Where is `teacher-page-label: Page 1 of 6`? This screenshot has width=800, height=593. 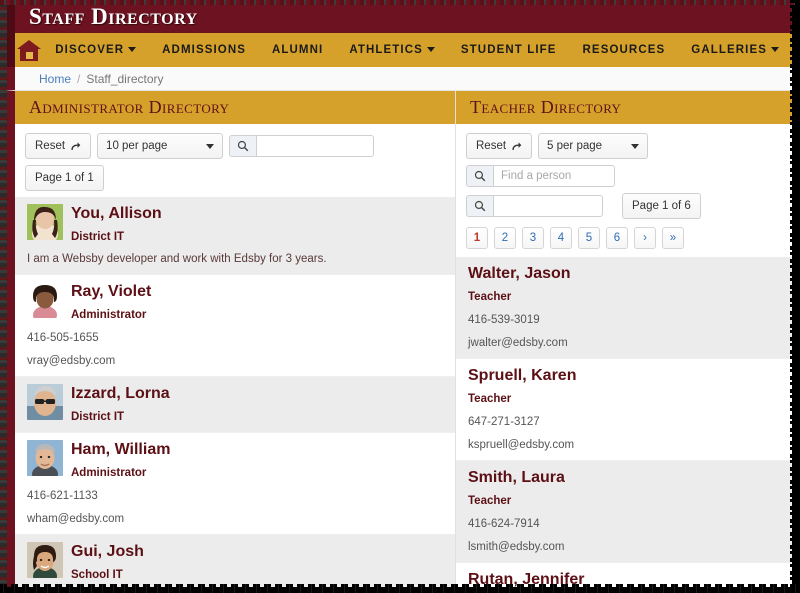 teacher-page-label: Page 1 of 6 is located at coordinates (661, 206).